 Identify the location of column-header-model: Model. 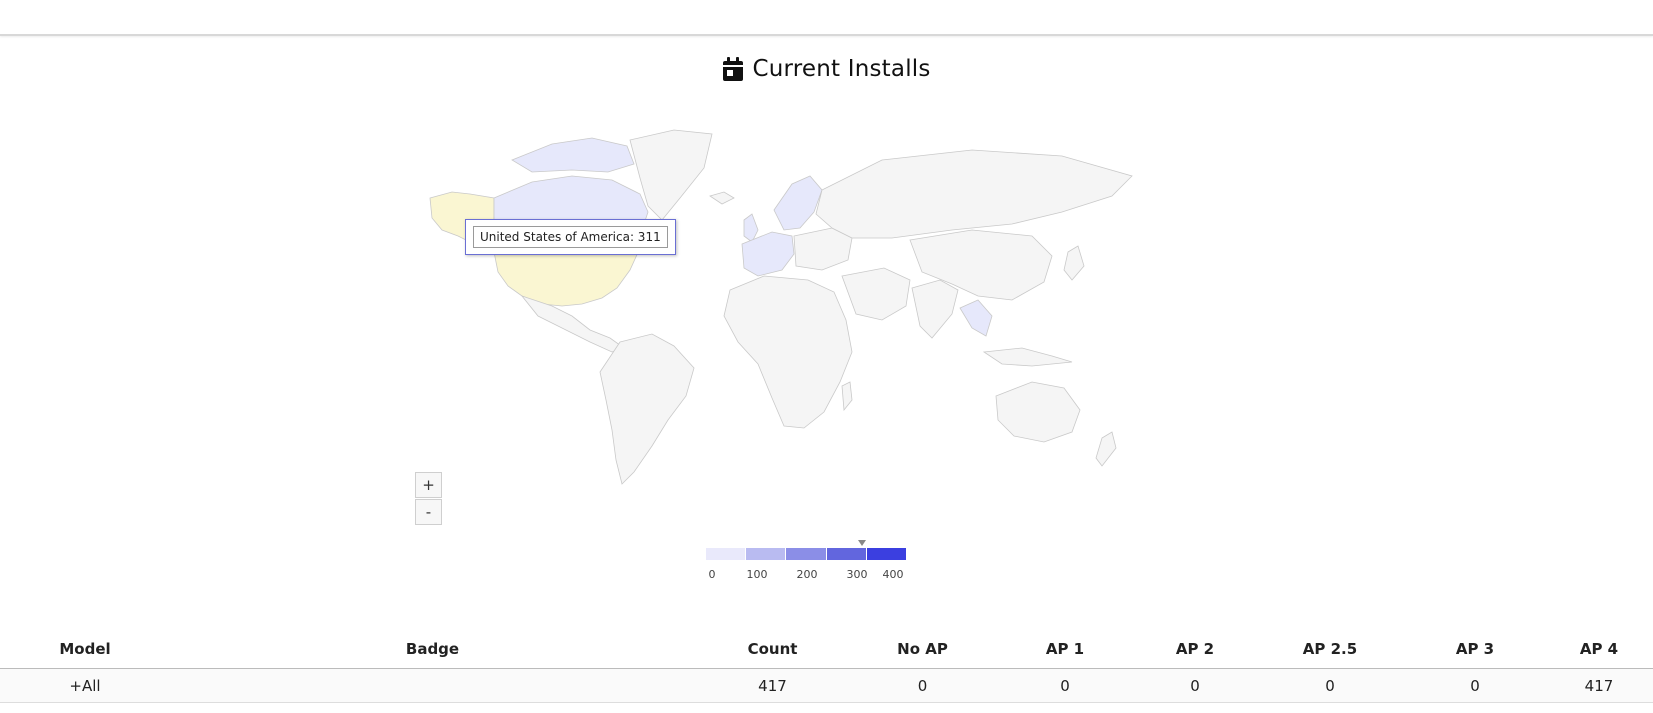
(85, 649).